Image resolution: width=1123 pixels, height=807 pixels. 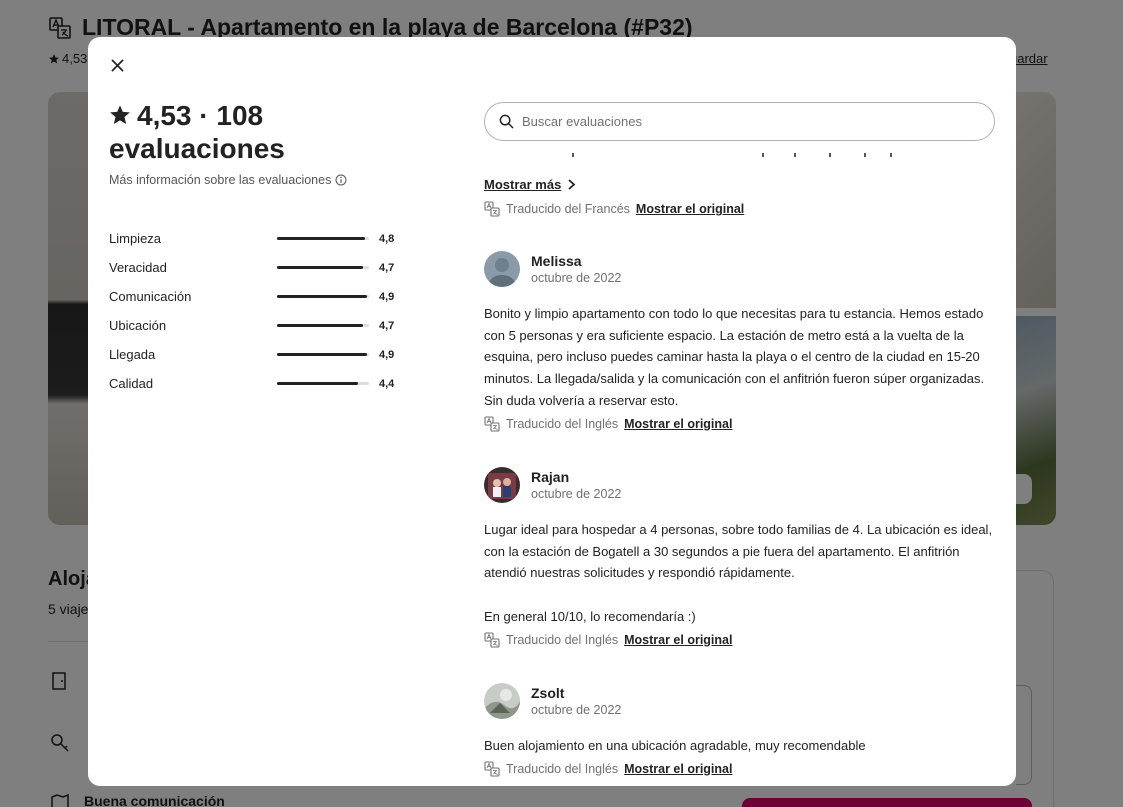 What do you see at coordinates (341, 180) in the screenshot?
I see `info-icon` at bounding box center [341, 180].